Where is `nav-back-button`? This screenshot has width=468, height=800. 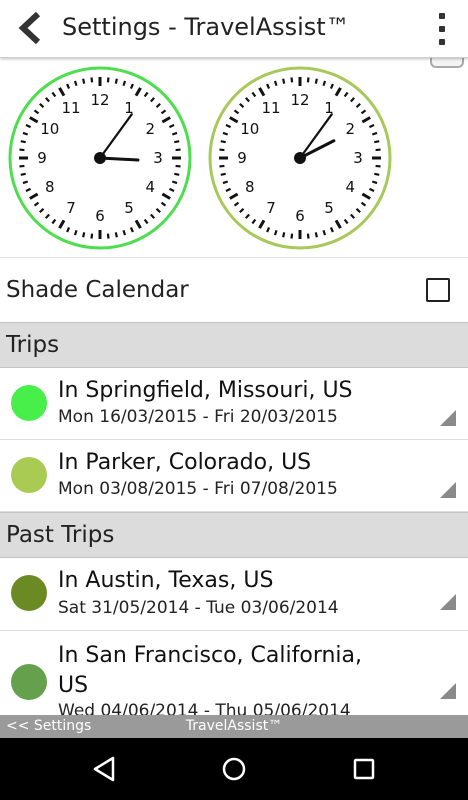
nav-back-button is located at coordinates (104, 769).